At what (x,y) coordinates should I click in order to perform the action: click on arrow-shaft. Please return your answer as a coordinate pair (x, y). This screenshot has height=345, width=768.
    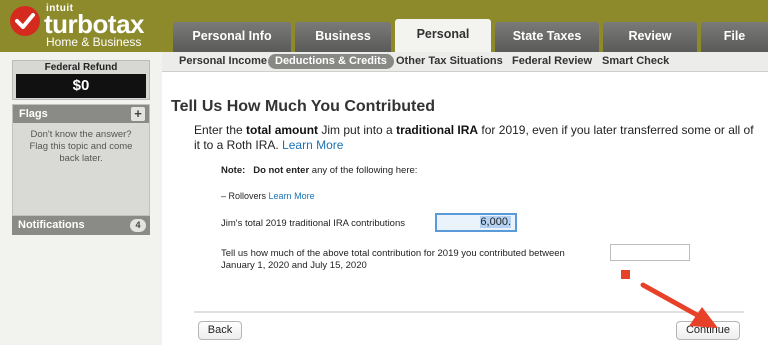
    Looking at the image, I should click on (674, 302).